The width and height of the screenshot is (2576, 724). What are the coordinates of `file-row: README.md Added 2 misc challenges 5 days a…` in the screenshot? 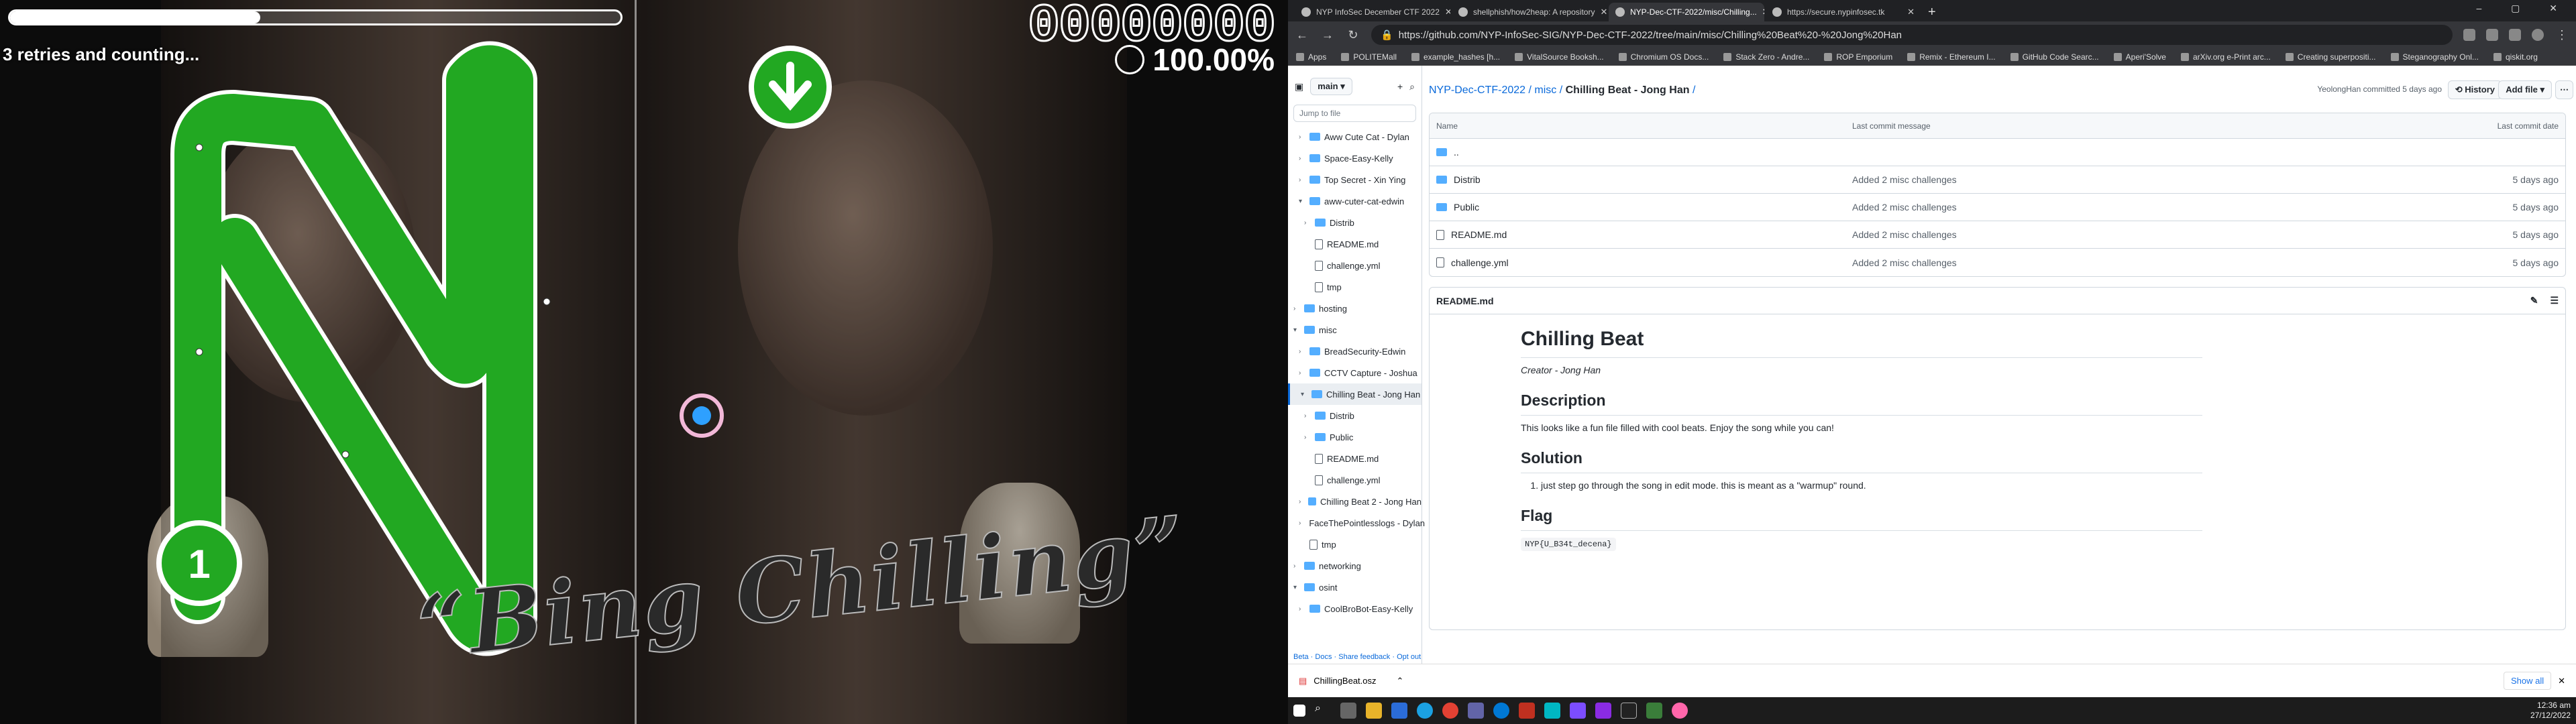 It's located at (1997, 235).